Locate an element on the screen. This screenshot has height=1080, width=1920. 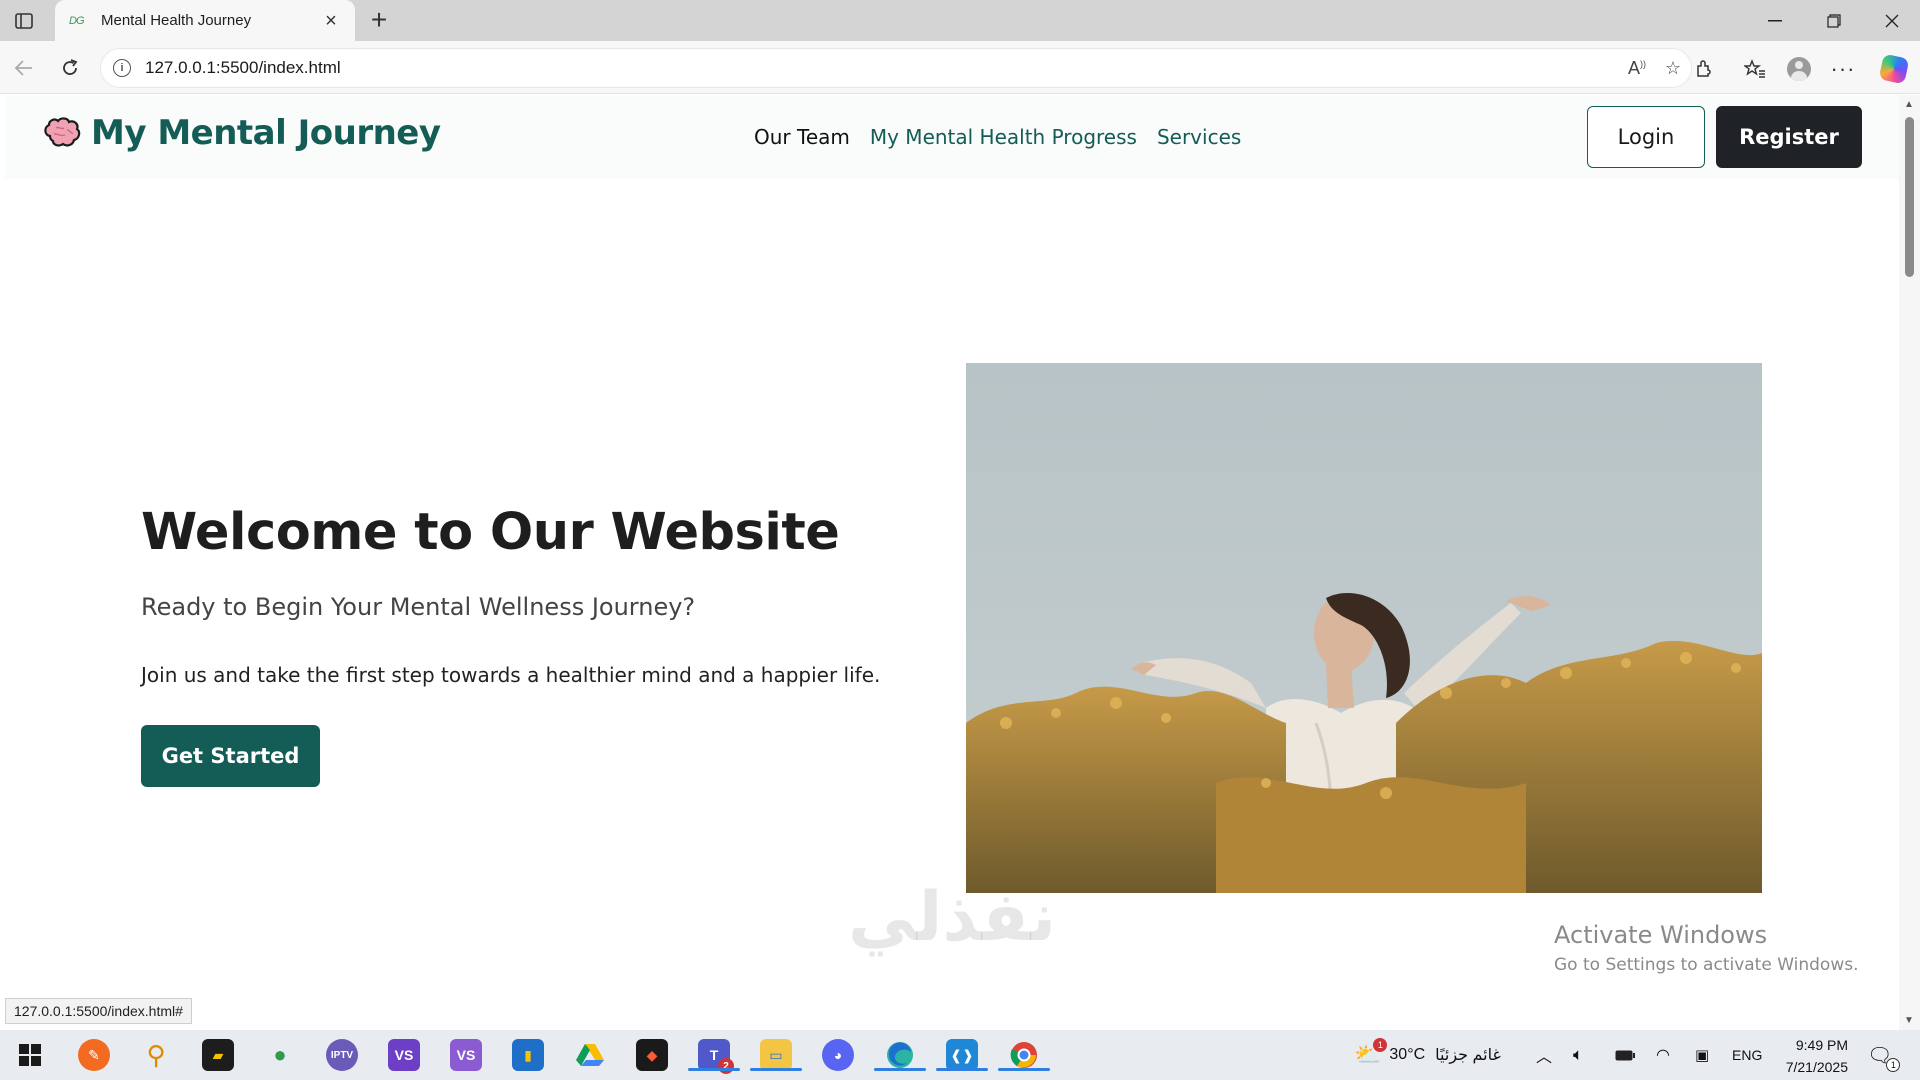
vscode-icon: ❰❱ is located at coordinates (962, 1055).